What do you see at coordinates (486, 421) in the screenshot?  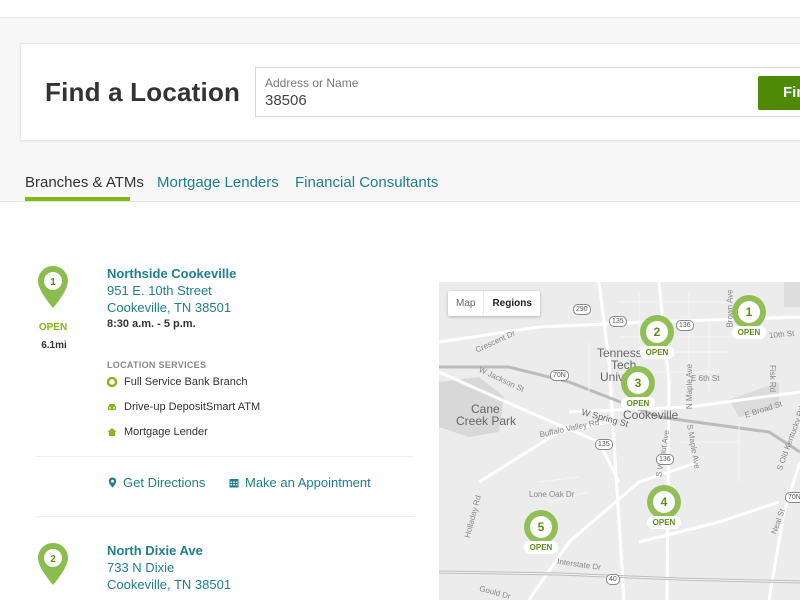 I see `place-label-cane-creek: Creek Park` at bounding box center [486, 421].